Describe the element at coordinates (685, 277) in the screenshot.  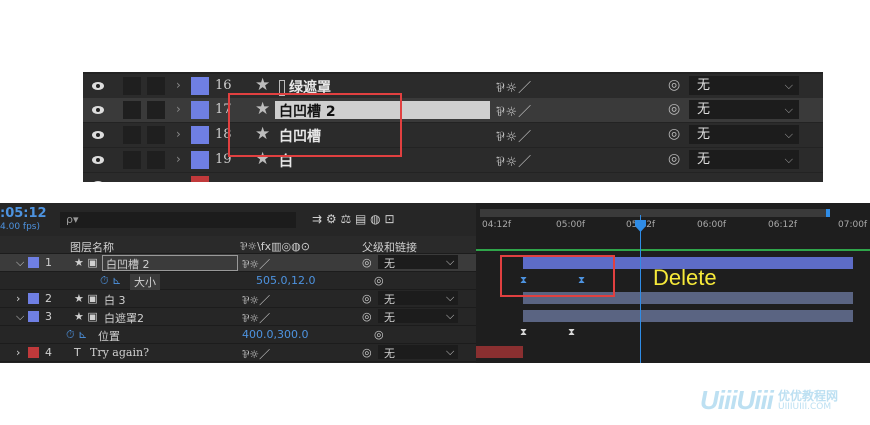
I see `annotation-label: Delete` at that location.